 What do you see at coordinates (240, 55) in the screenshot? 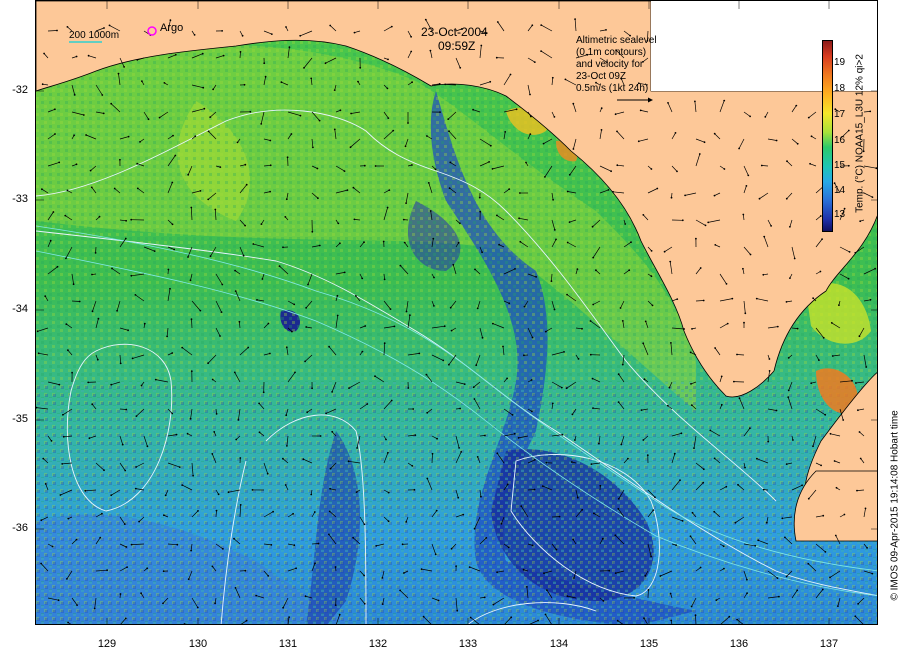
I see `velocity-arrow` at bounding box center [240, 55].